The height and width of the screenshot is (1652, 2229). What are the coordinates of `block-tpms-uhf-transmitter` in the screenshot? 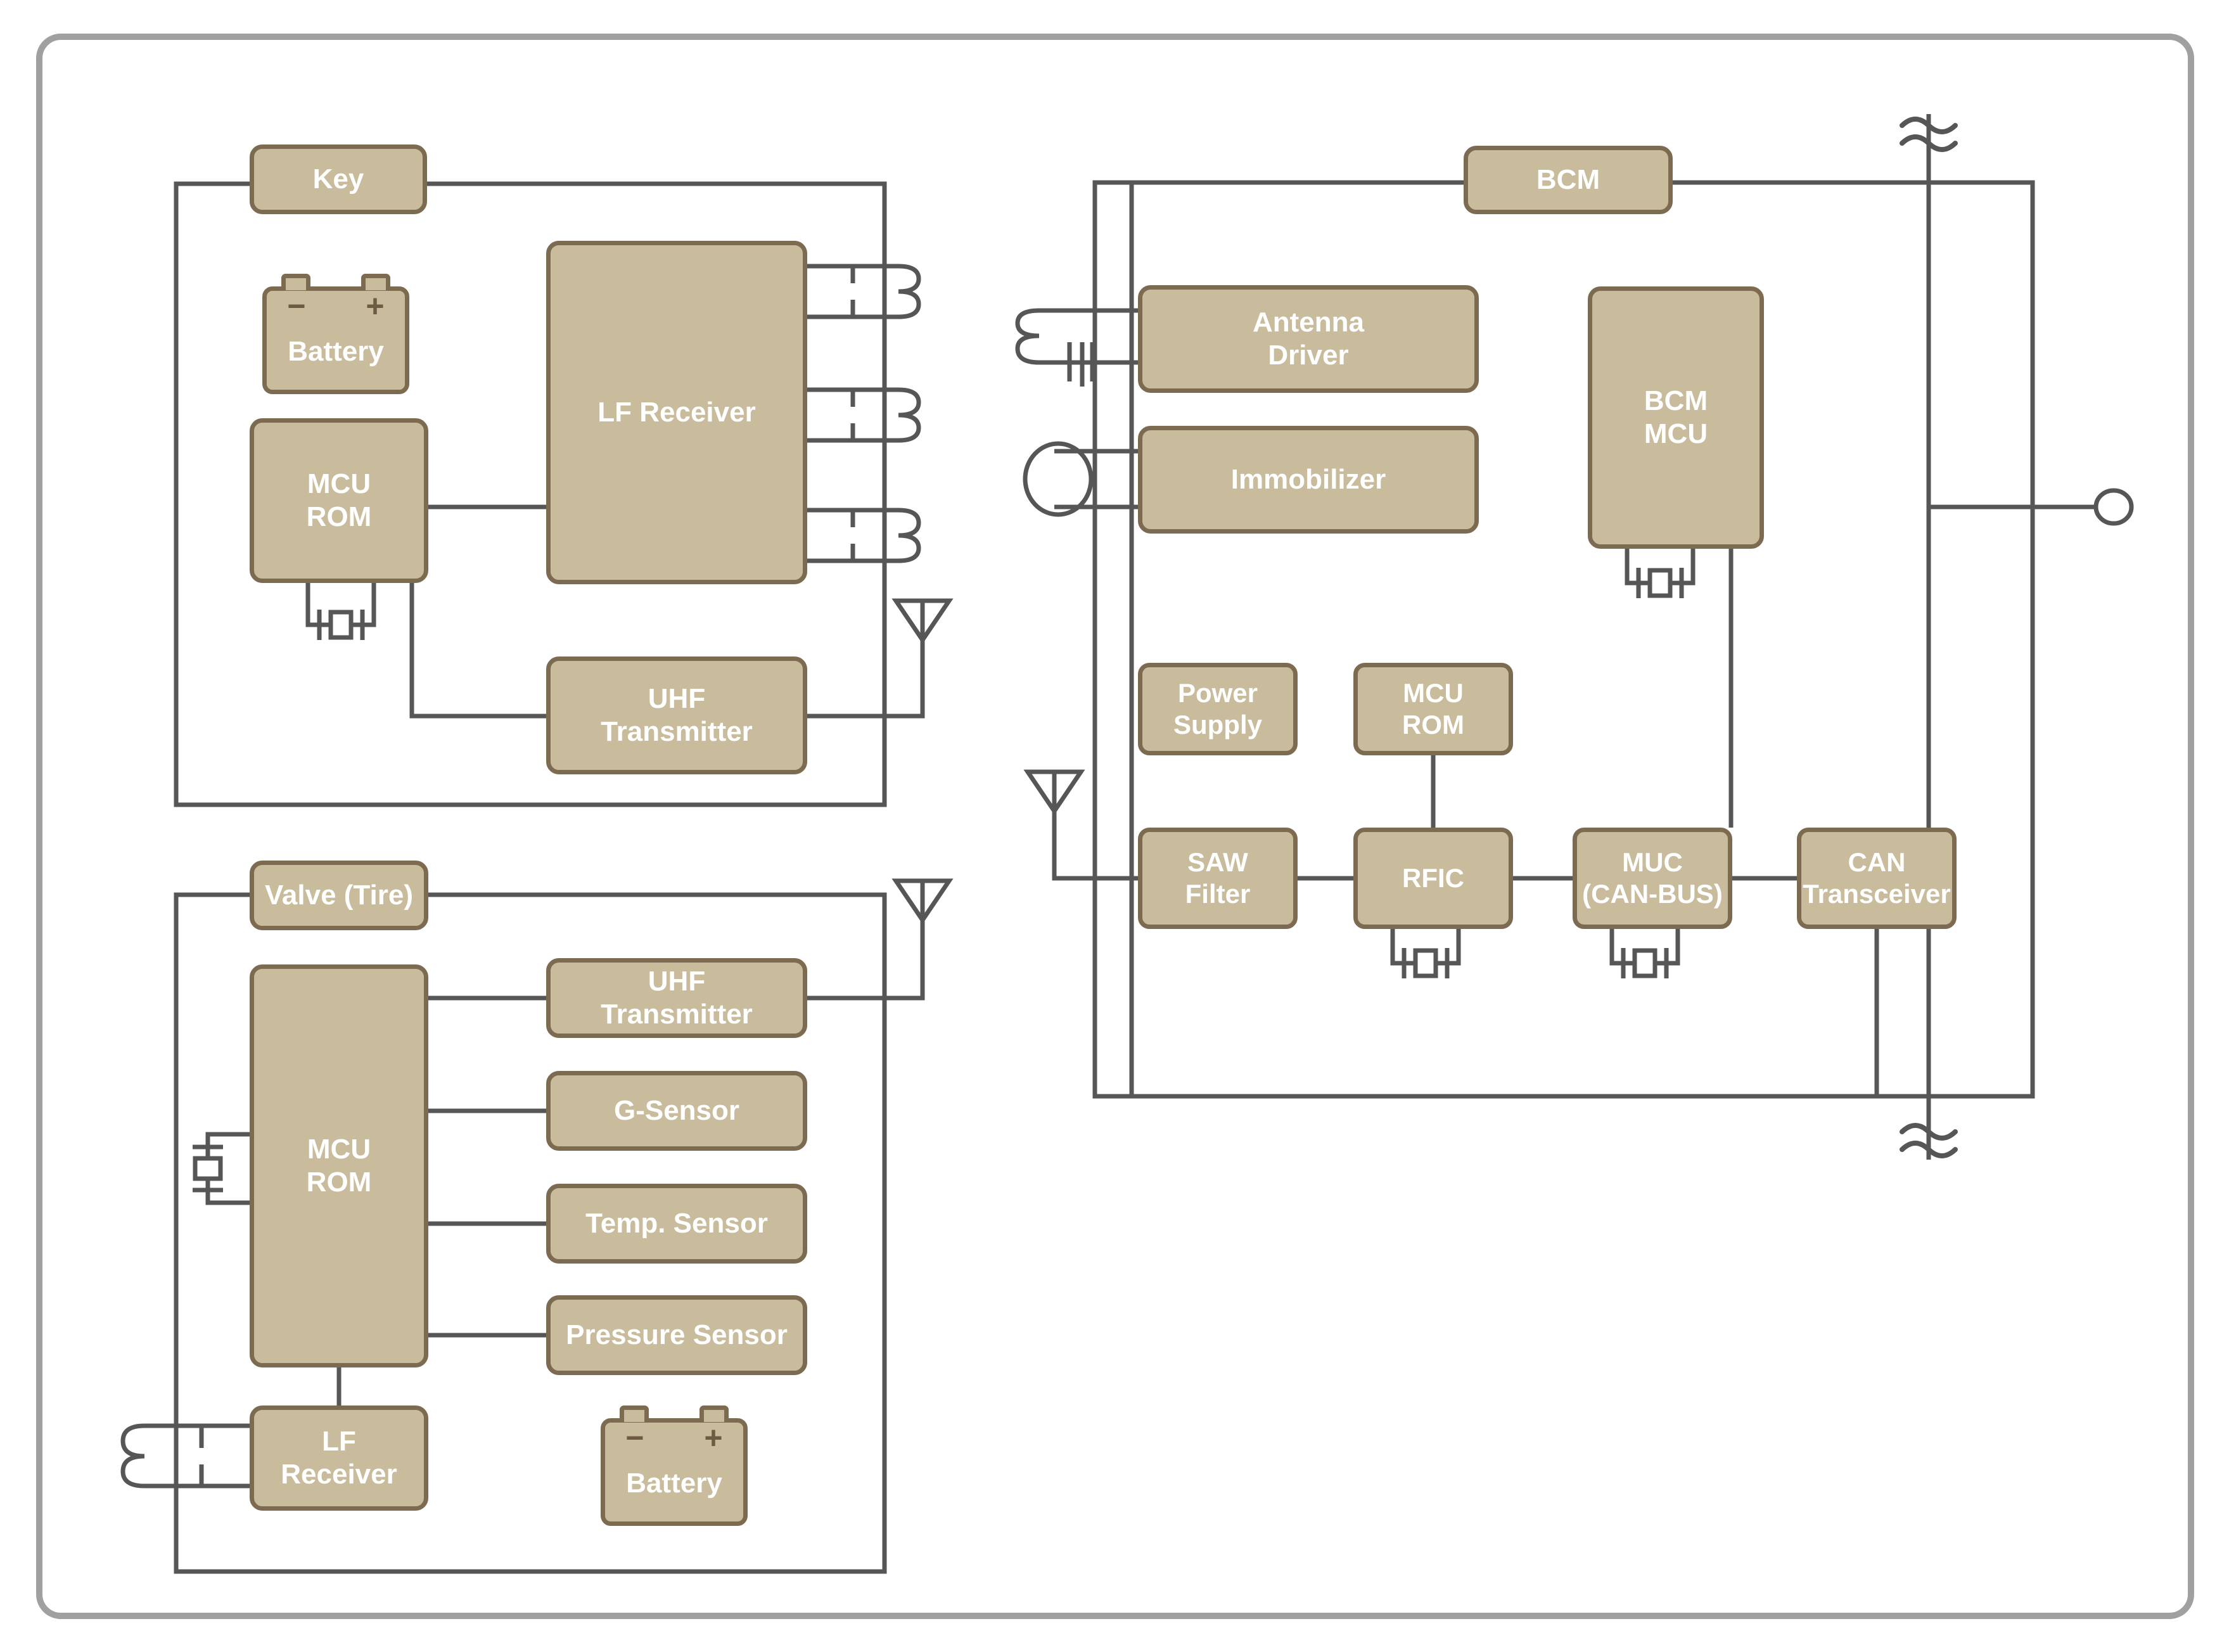 It's located at (676, 998).